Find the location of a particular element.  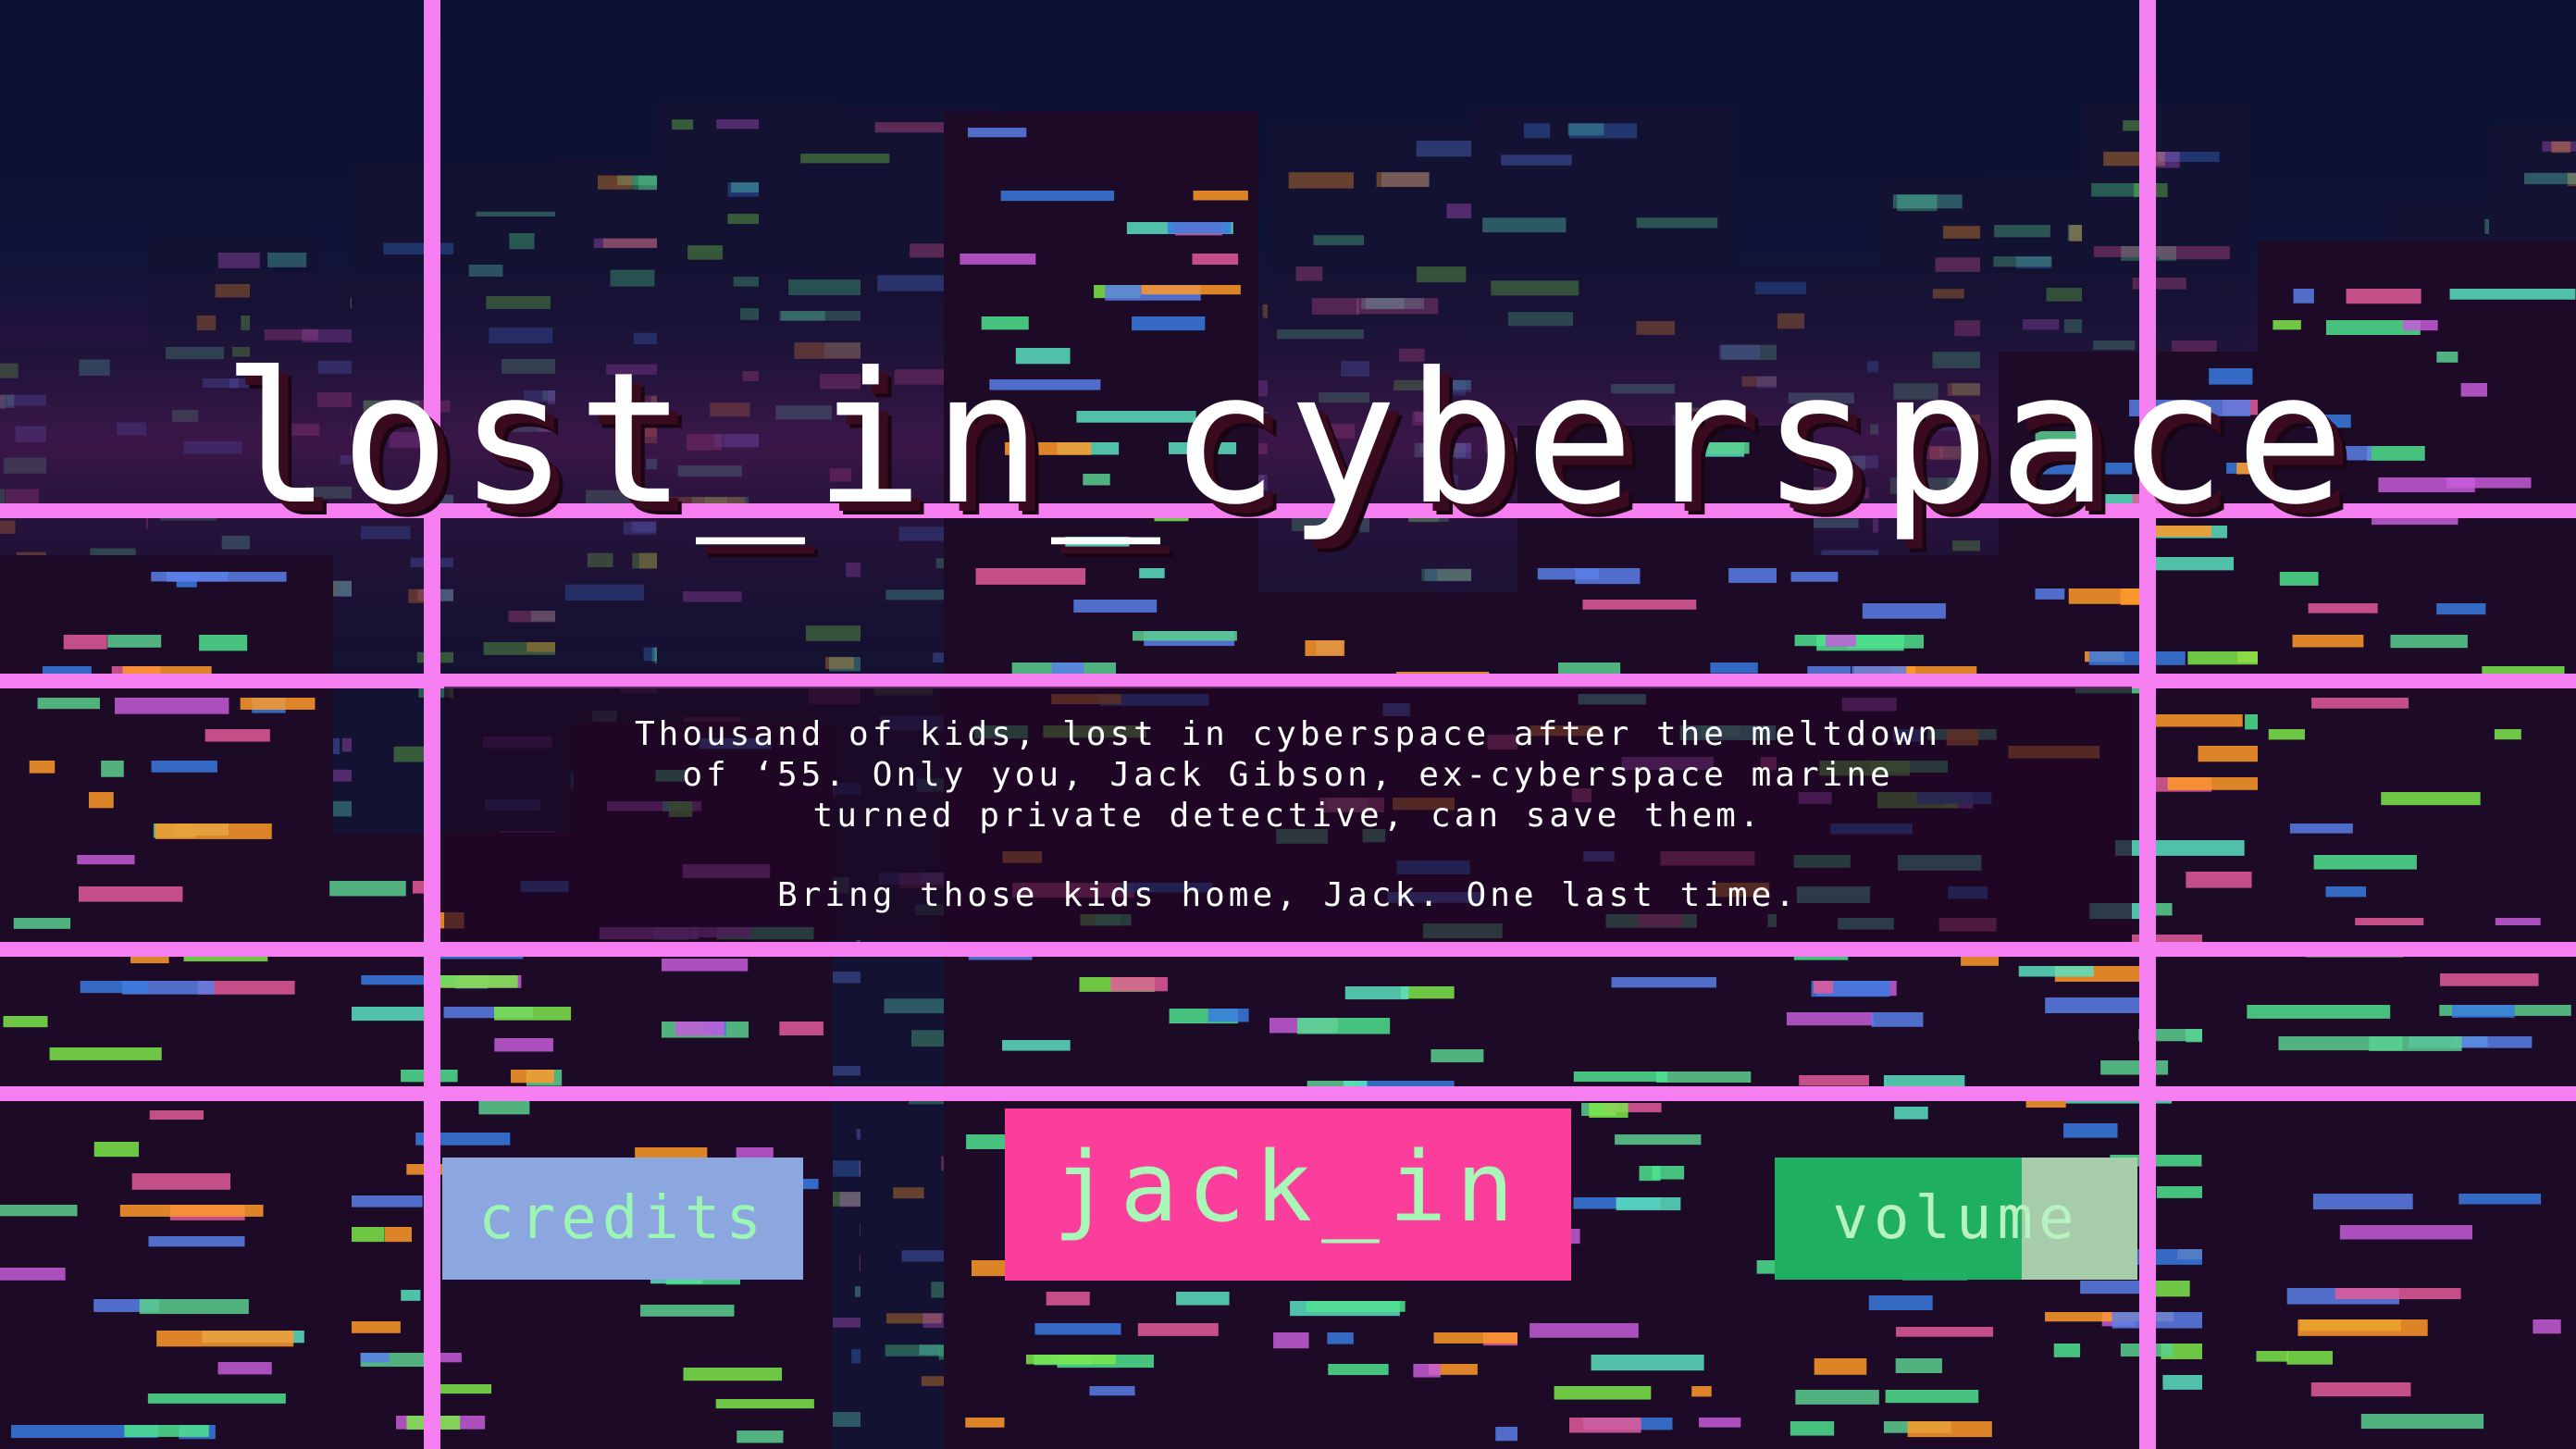

jack-in-button: jack_in is located at coordinates (1288, 1195).